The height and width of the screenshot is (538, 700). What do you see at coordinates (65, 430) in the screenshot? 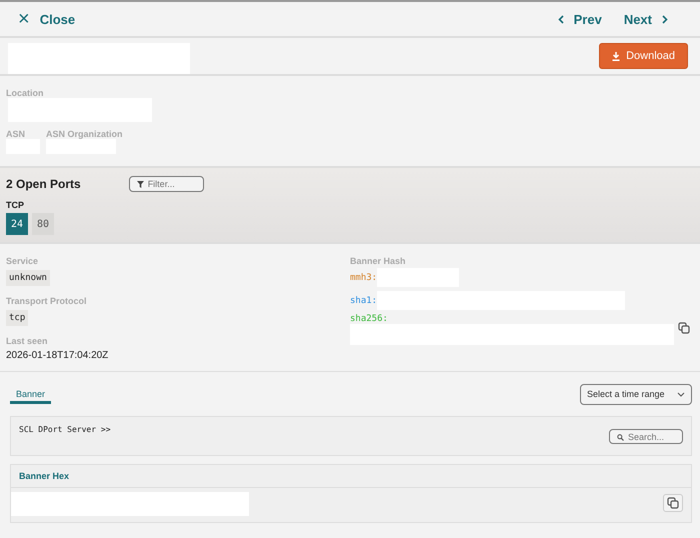
I see `banner-text: SCL DPort Server >>` at bounding box center [65, 430].